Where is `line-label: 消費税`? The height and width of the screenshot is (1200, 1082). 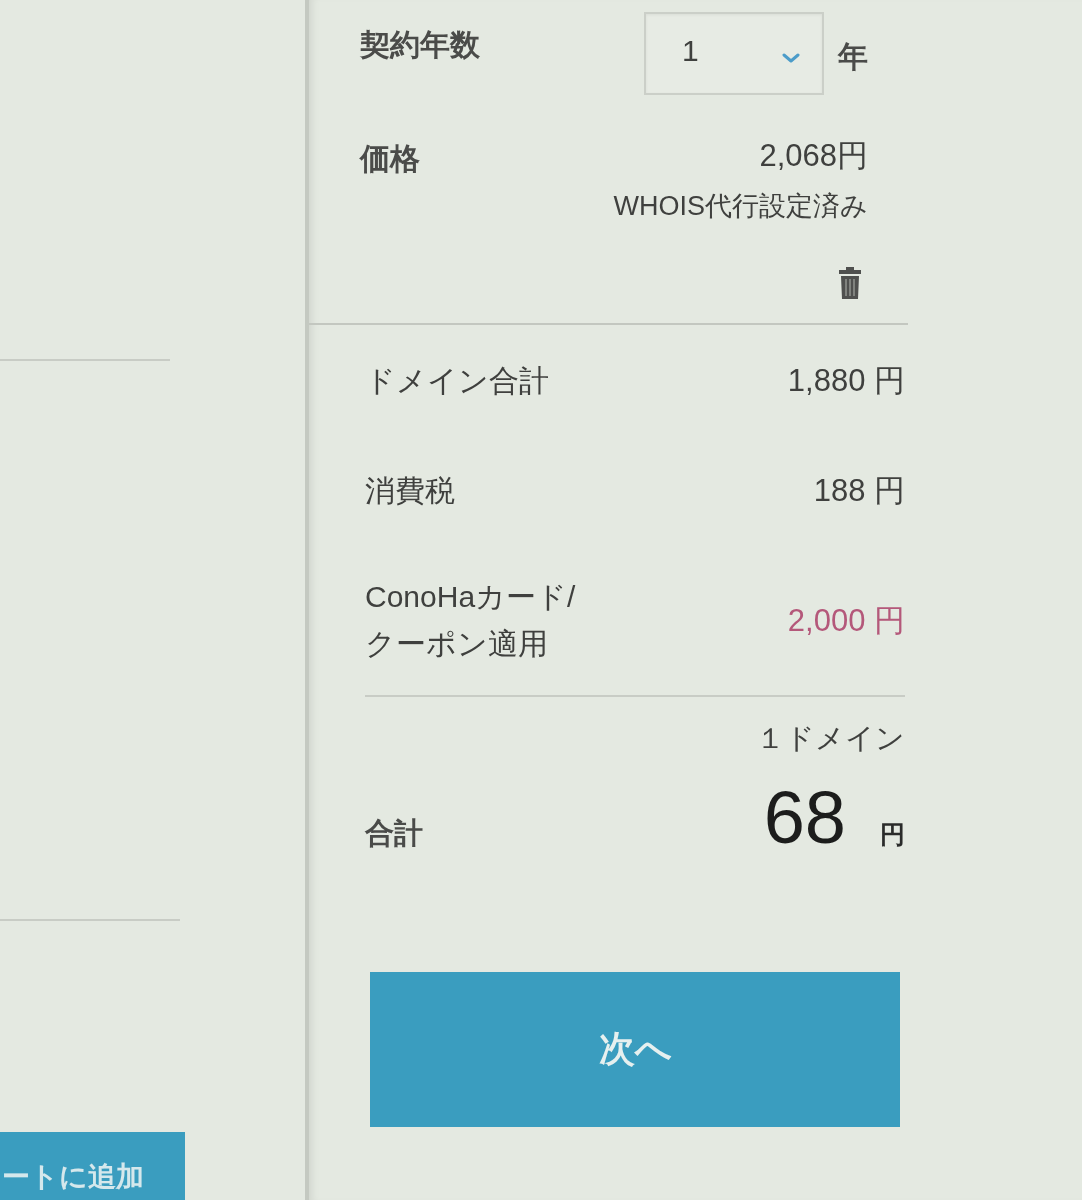 line-label: 消費税 is located at coordinates (410, 490).